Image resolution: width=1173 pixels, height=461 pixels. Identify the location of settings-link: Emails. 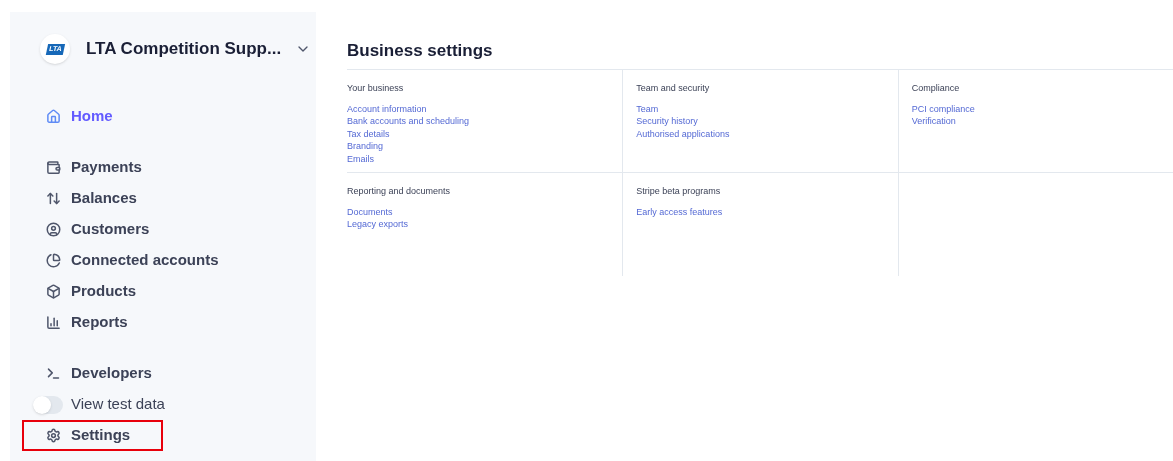
(360, 158).